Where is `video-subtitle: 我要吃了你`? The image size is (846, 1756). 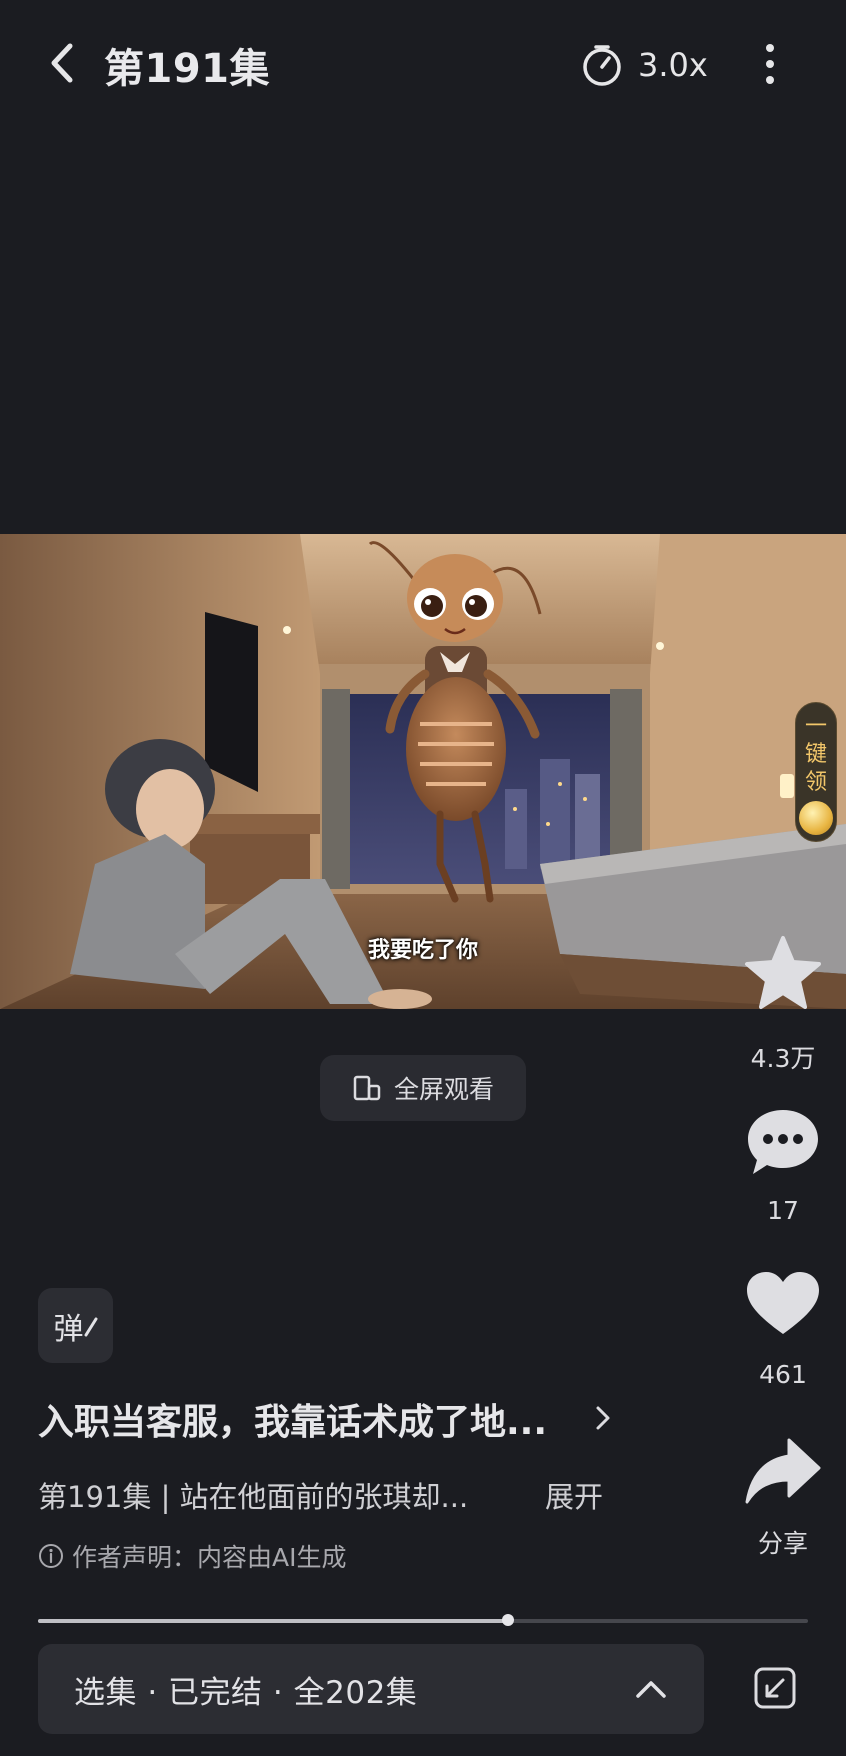
video-subtitle: 我要吃了你 is located at coordinates (422, 950).